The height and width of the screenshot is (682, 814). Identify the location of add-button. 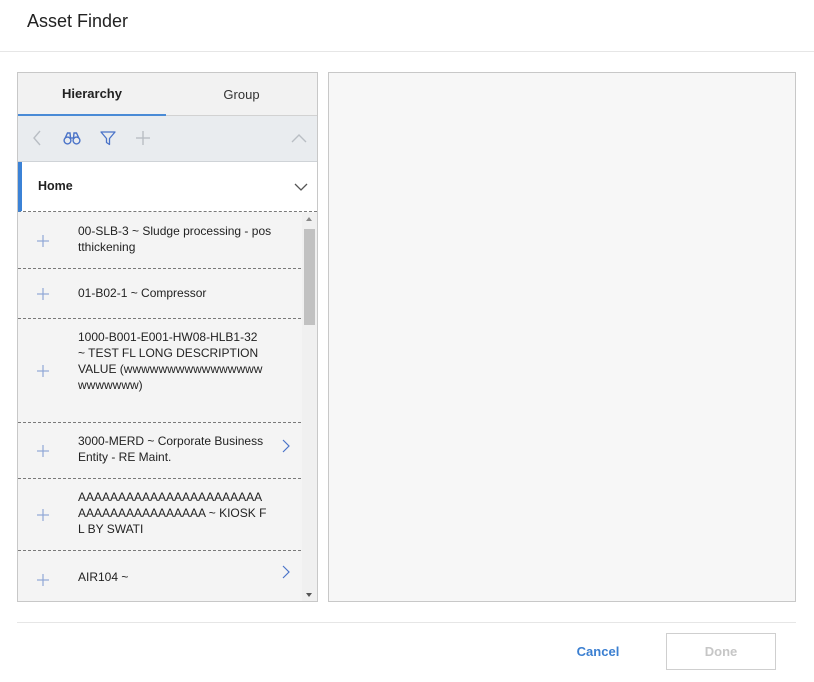
(143, 138).